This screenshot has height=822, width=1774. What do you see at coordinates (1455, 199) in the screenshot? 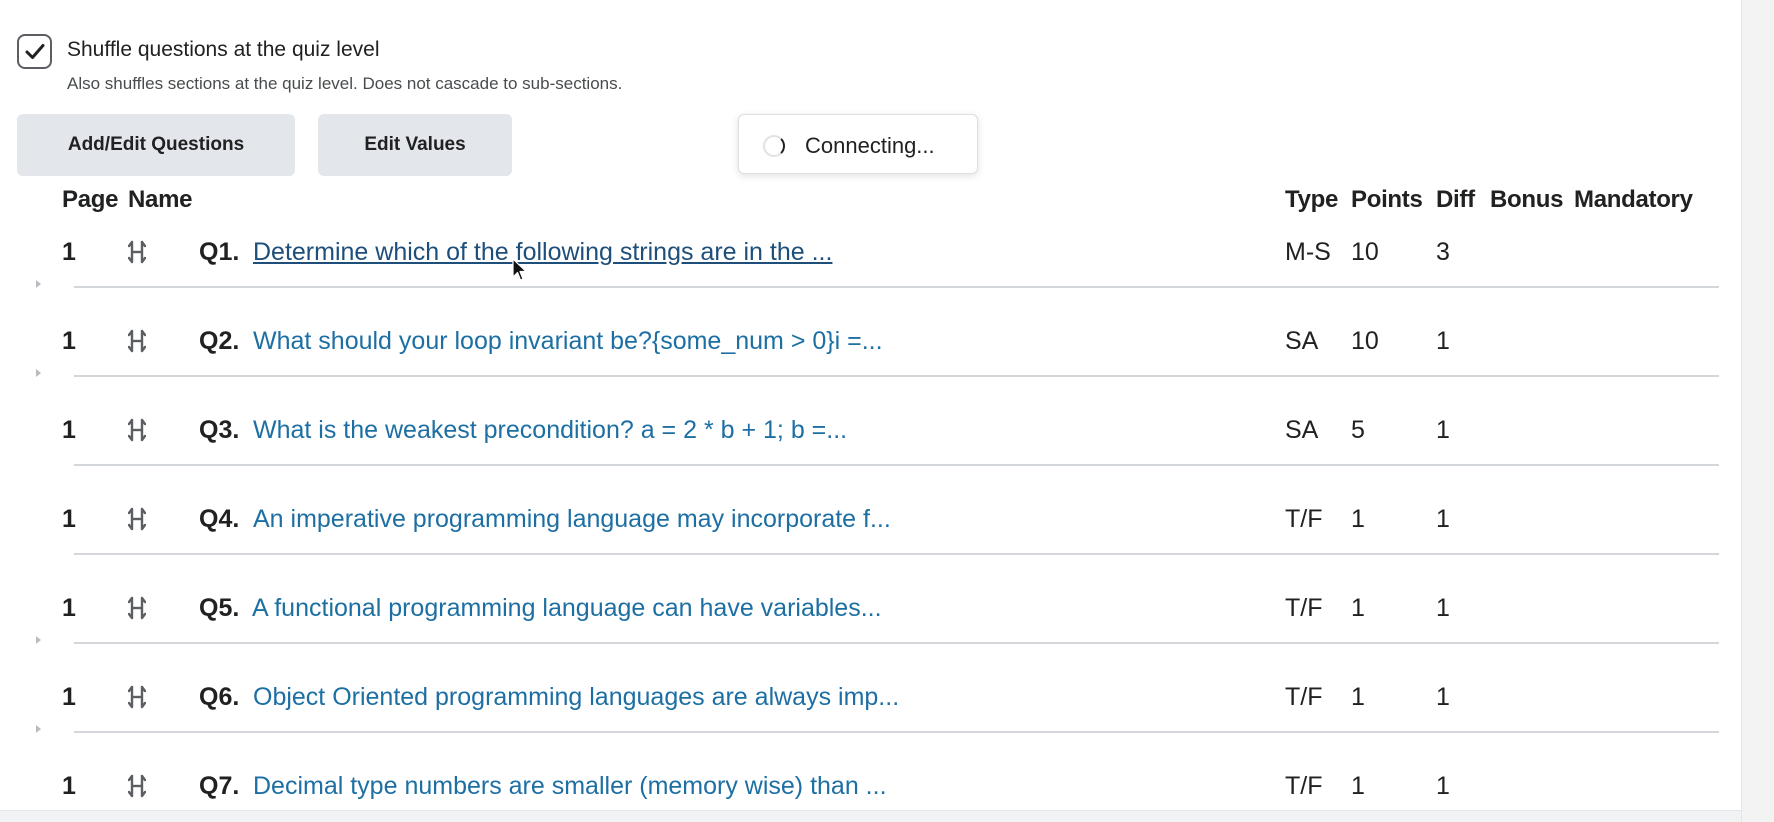
I see `column-header-diff: Diff` at bounding box center [1455, 199].